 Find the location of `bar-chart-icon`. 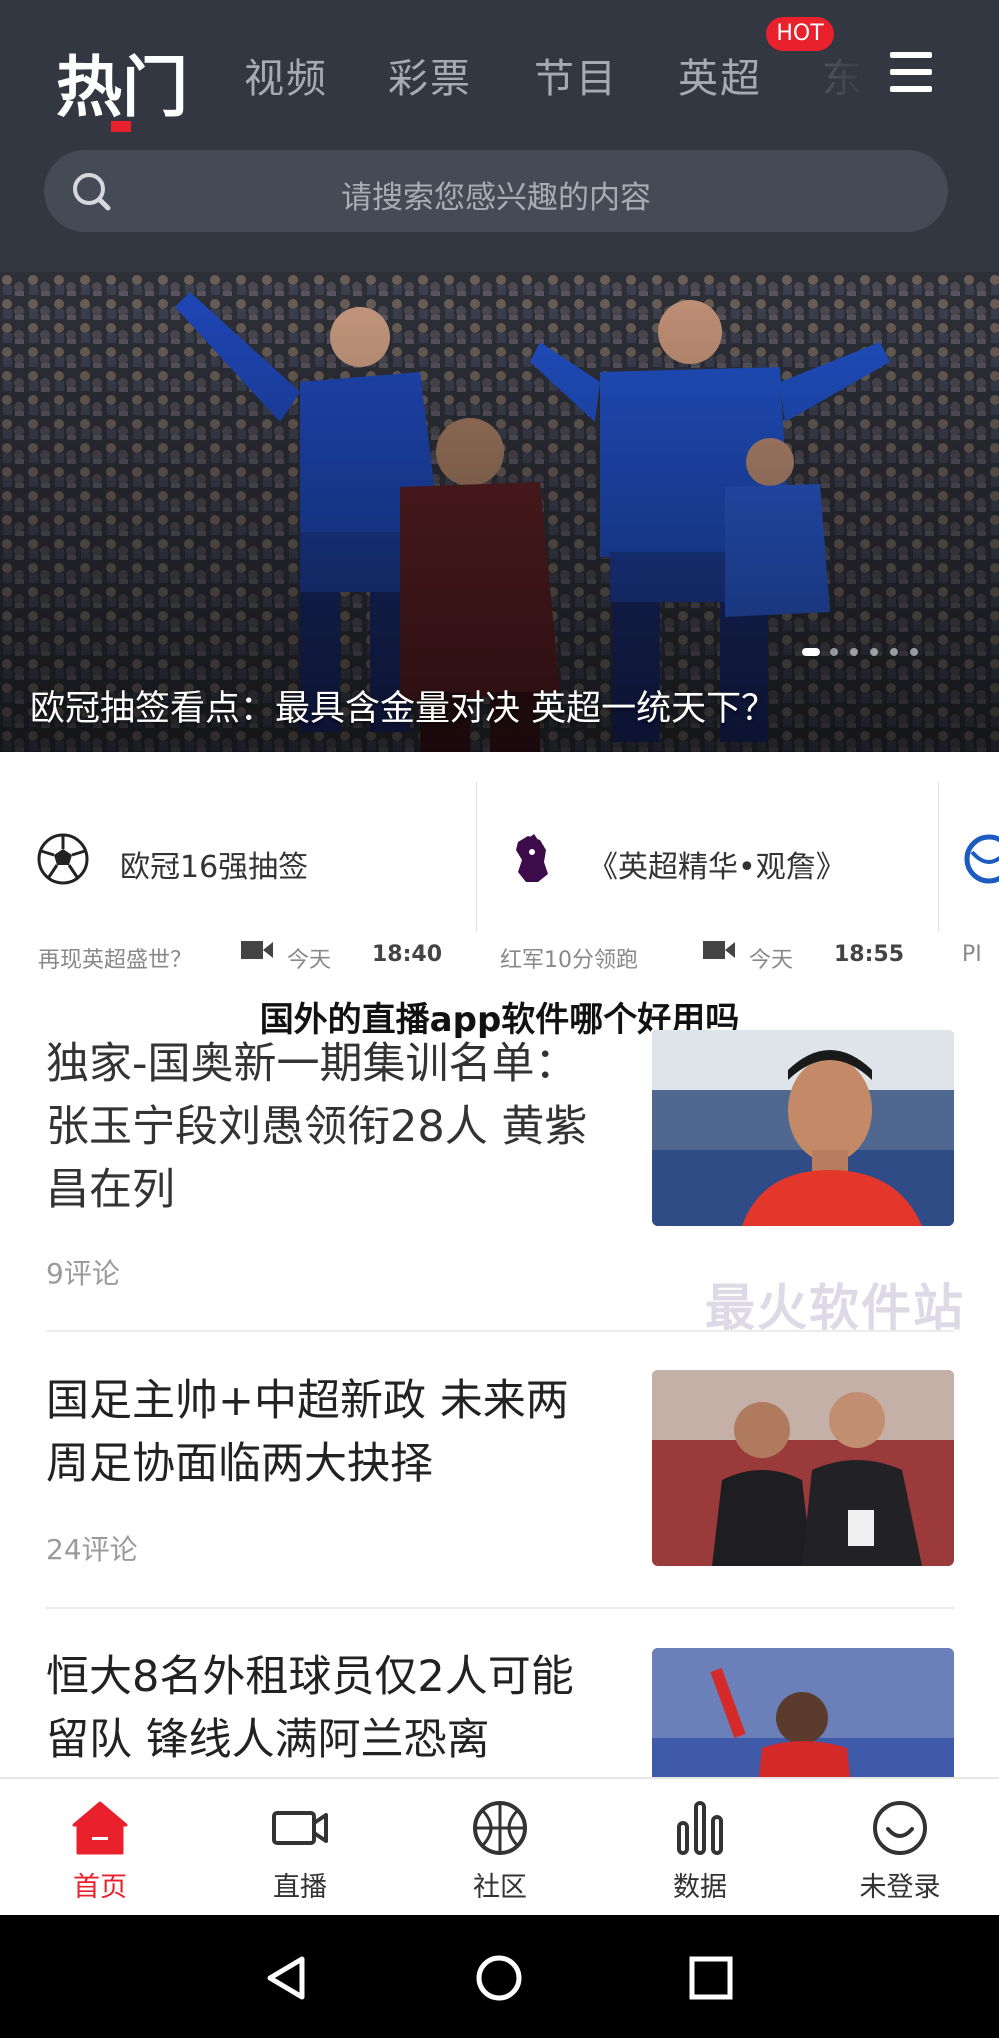

bar-chart-icon is located at coordinates (700, 1828).